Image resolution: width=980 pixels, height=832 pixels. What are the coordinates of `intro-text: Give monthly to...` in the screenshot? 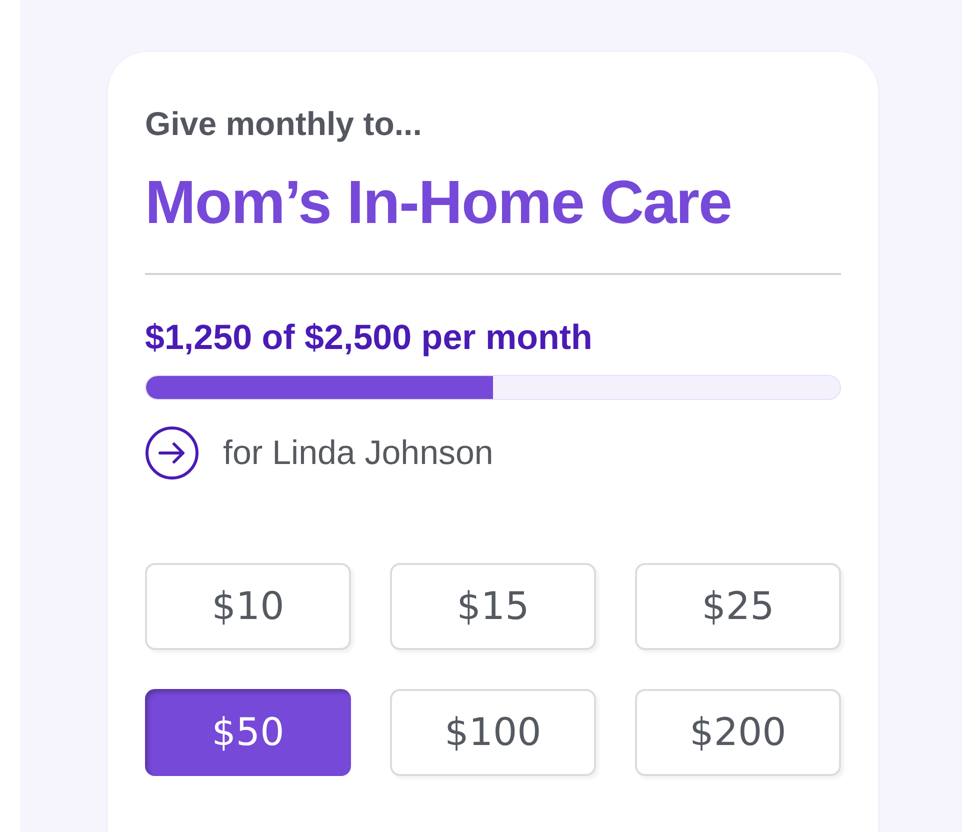 It's located at (284, 124).